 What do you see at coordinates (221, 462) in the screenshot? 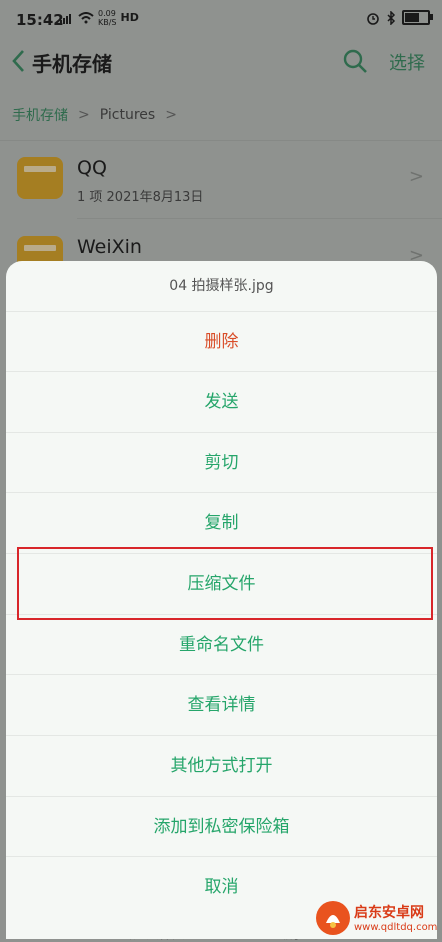
I see `cut-button: 剪切` at bounding box center [221, 462].